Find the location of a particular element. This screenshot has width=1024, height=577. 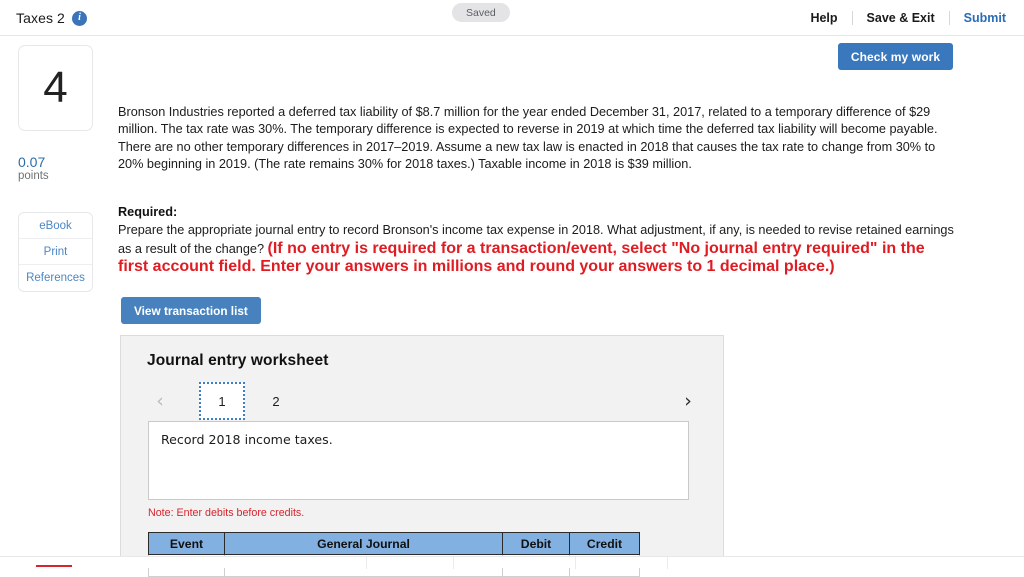

required-label: Required: is located at coordinates (148, 212).